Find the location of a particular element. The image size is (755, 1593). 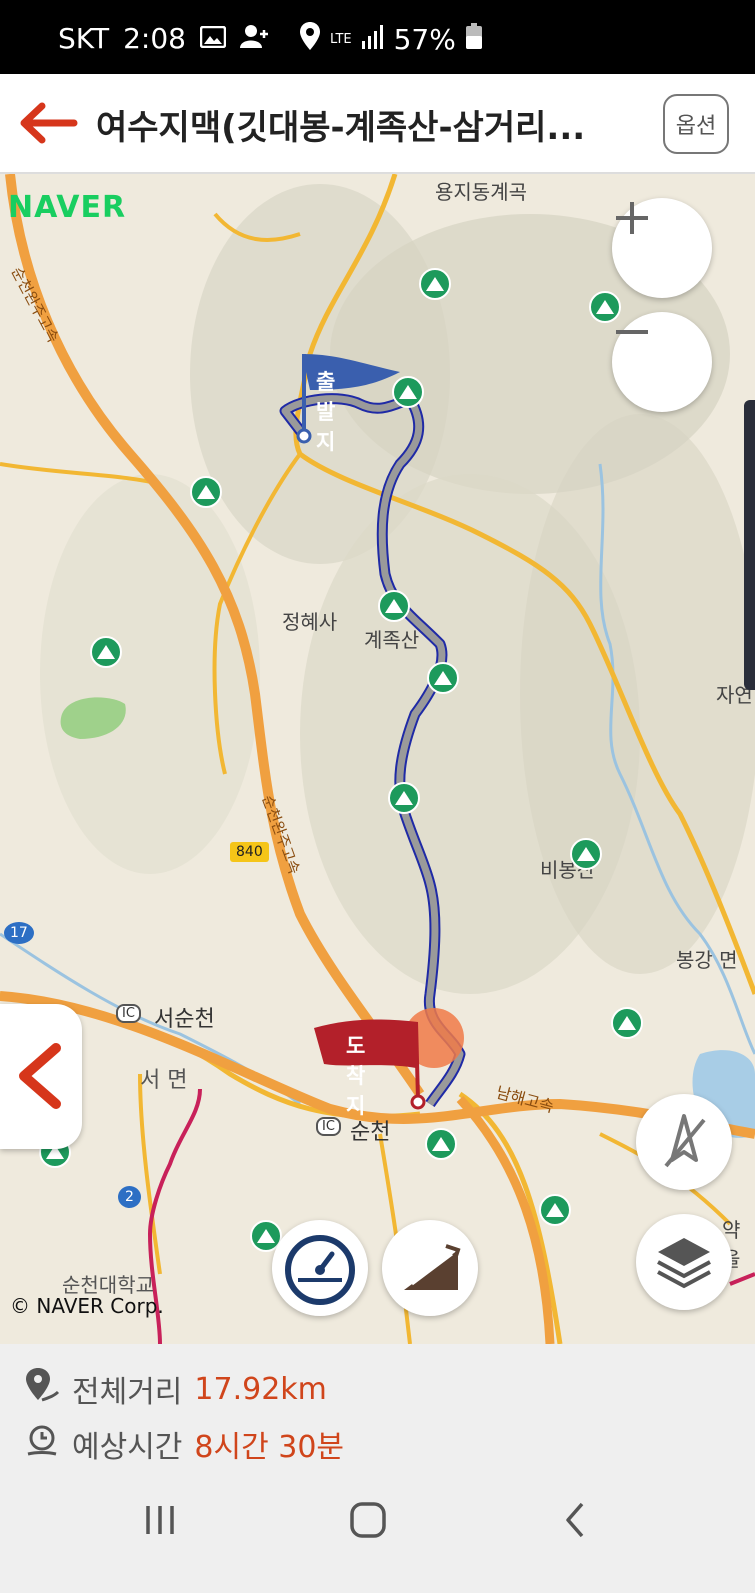

image-icon is located at coordinates (213, 38).